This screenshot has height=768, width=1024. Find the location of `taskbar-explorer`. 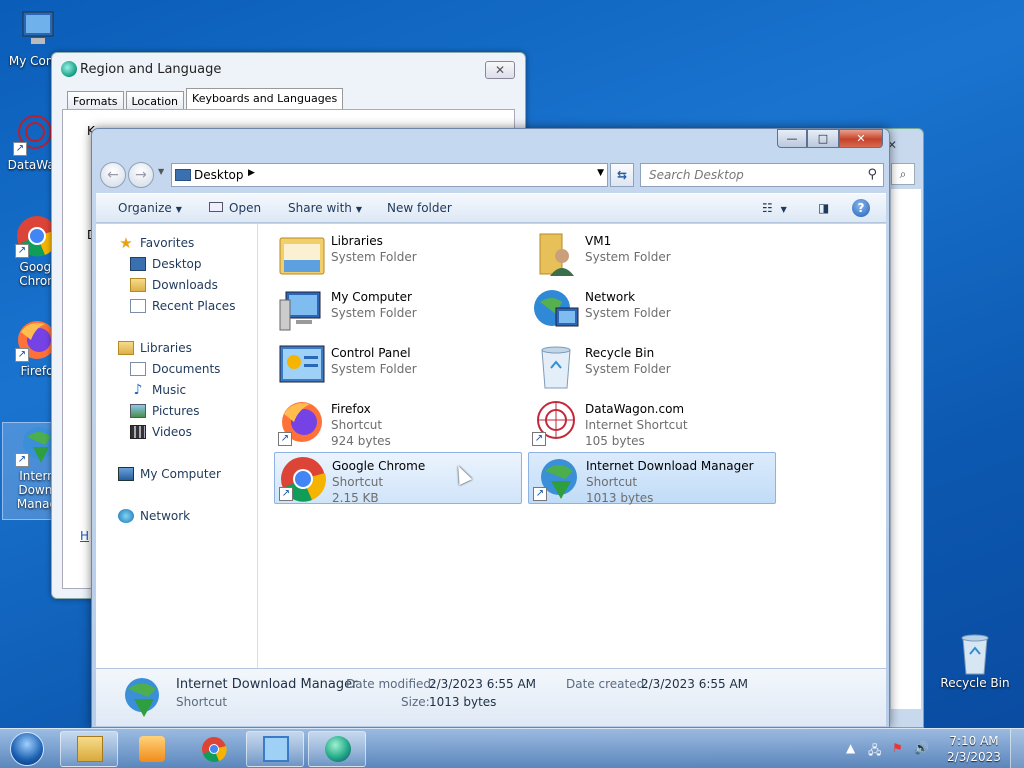

taskbar-explorer is located at coordinates (89, 749).